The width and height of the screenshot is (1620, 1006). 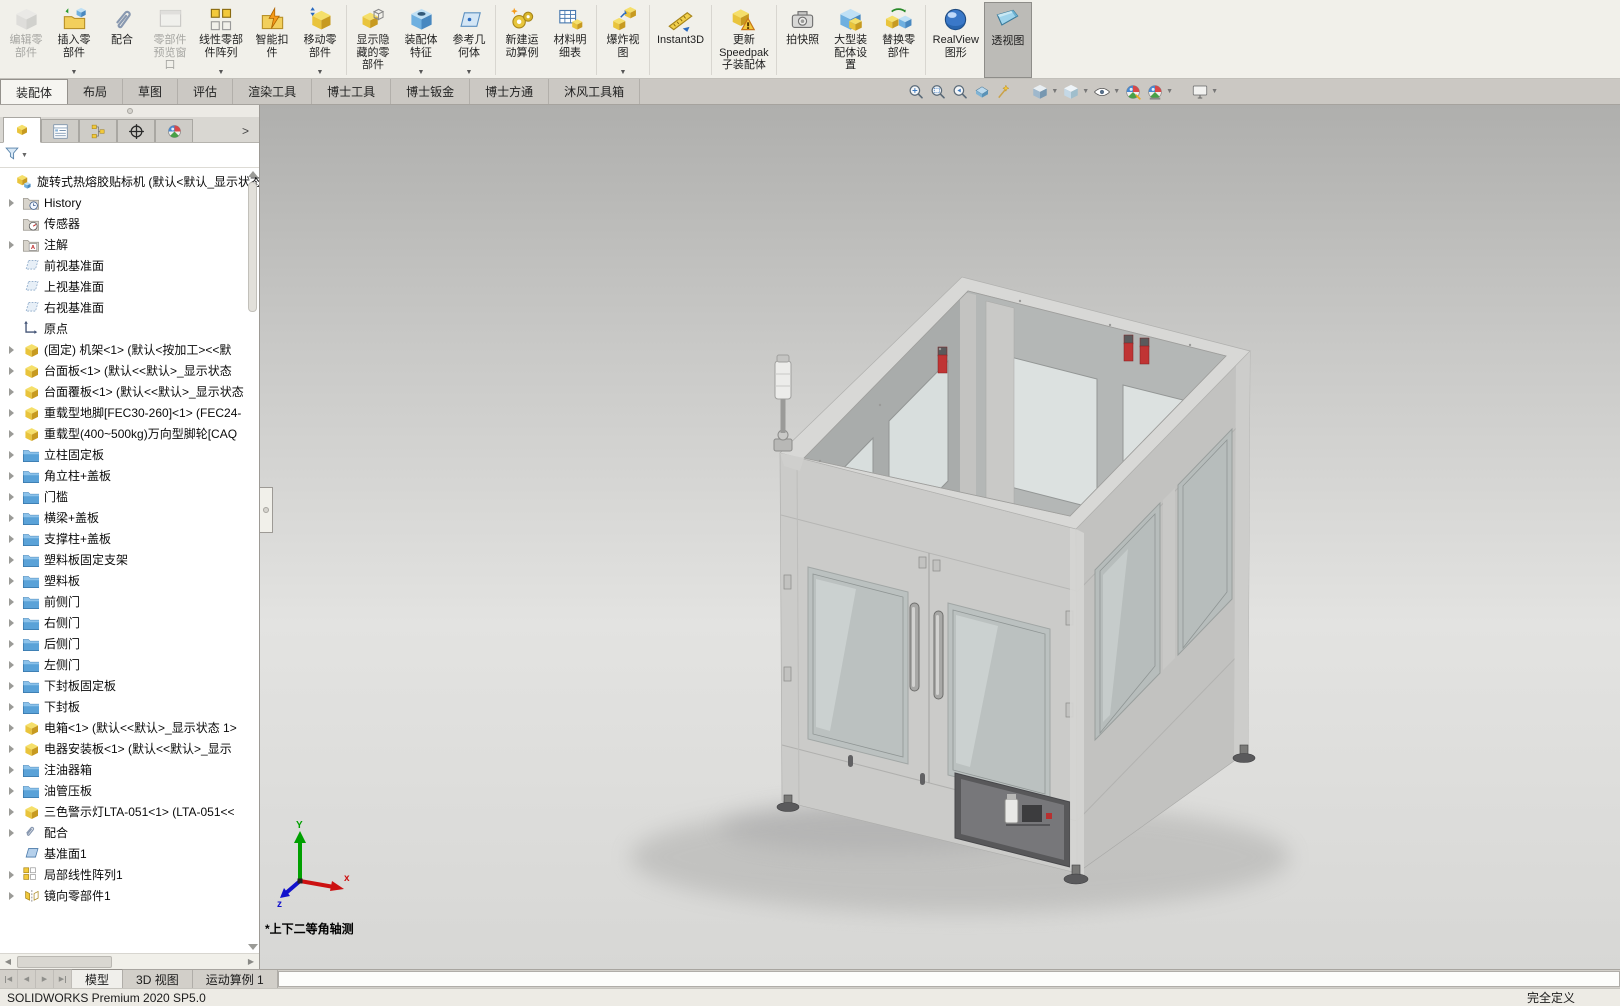 I want to click on previous-view-icon, so click(x=960, y=92).